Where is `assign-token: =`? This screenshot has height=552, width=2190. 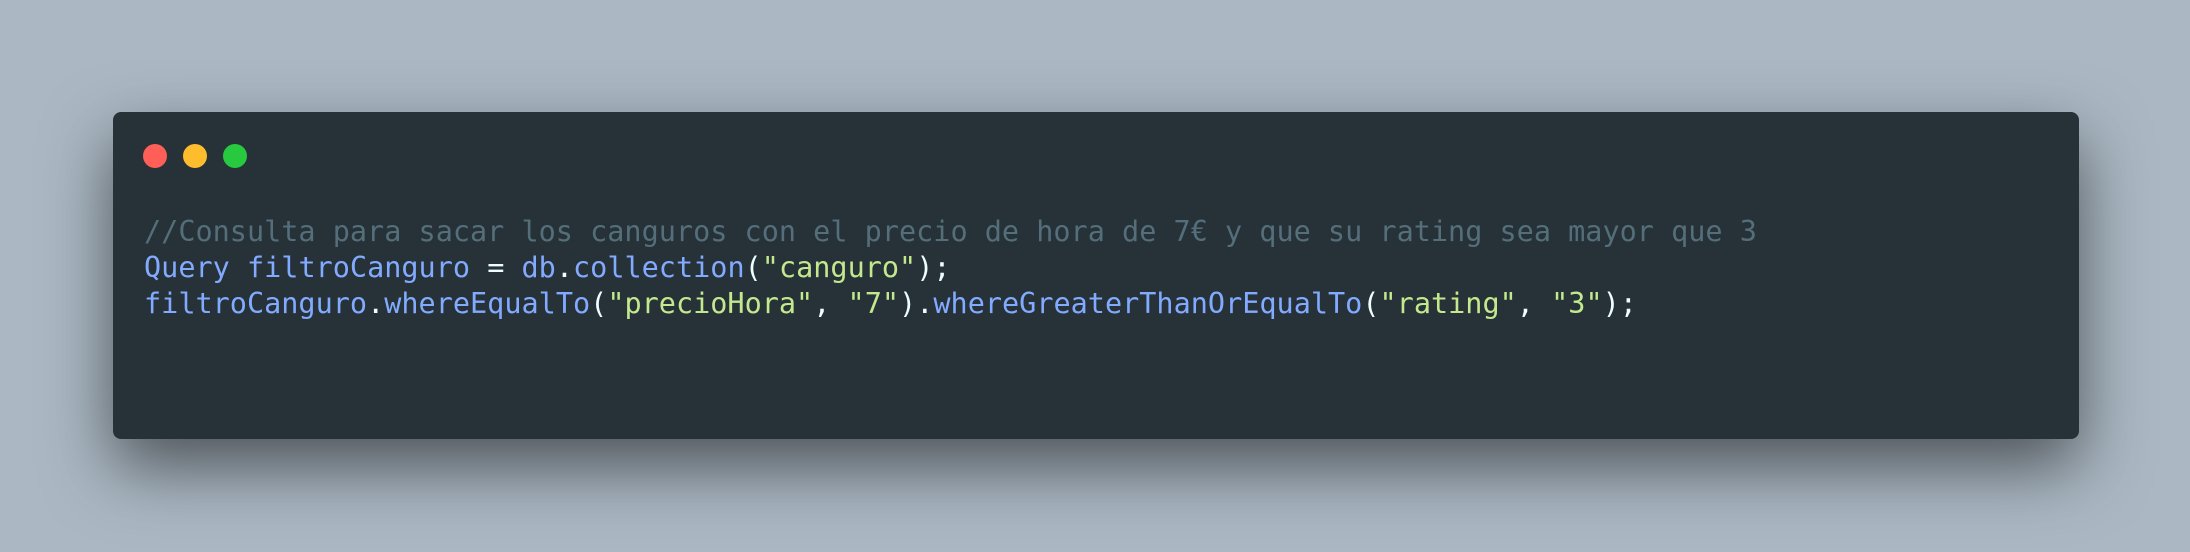 assign-token: = is located at coordinates (496, 267).